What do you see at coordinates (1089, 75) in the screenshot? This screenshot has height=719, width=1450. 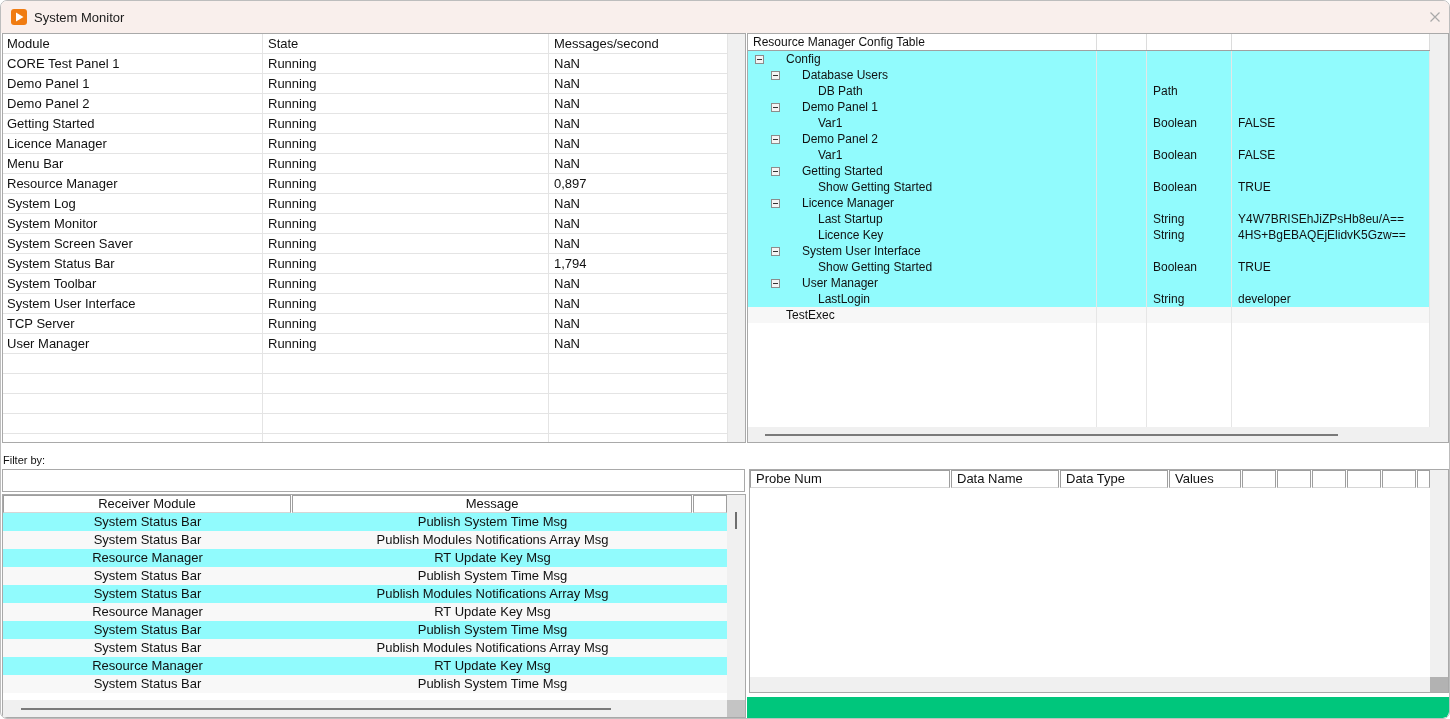 I see `tree-row: Database Users` at bounding box center [1089, 75].